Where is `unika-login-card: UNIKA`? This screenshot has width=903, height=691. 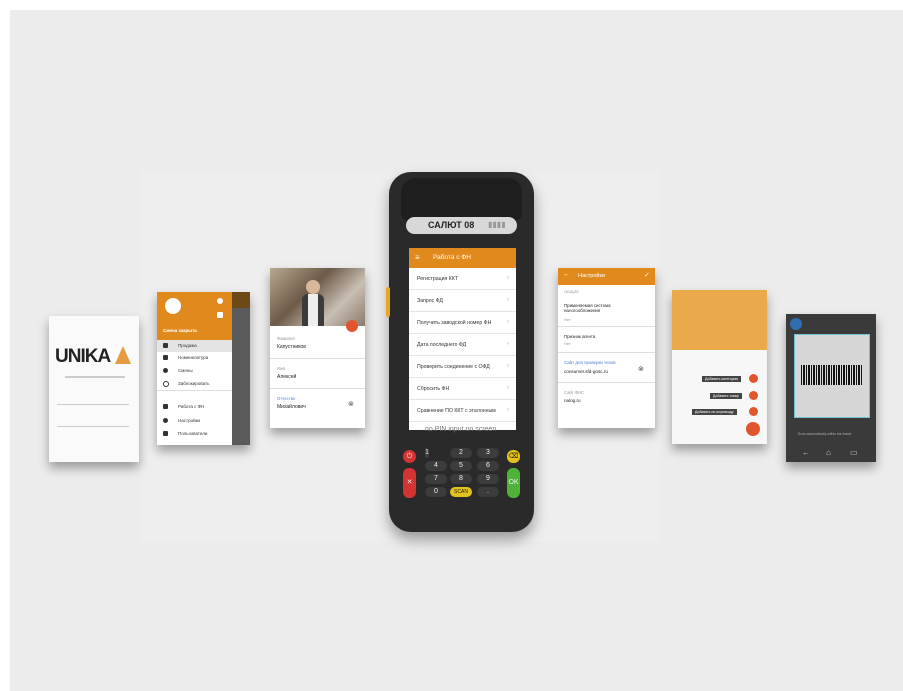 unika-login-card: UNIKA is located at coordinates (94, 389).